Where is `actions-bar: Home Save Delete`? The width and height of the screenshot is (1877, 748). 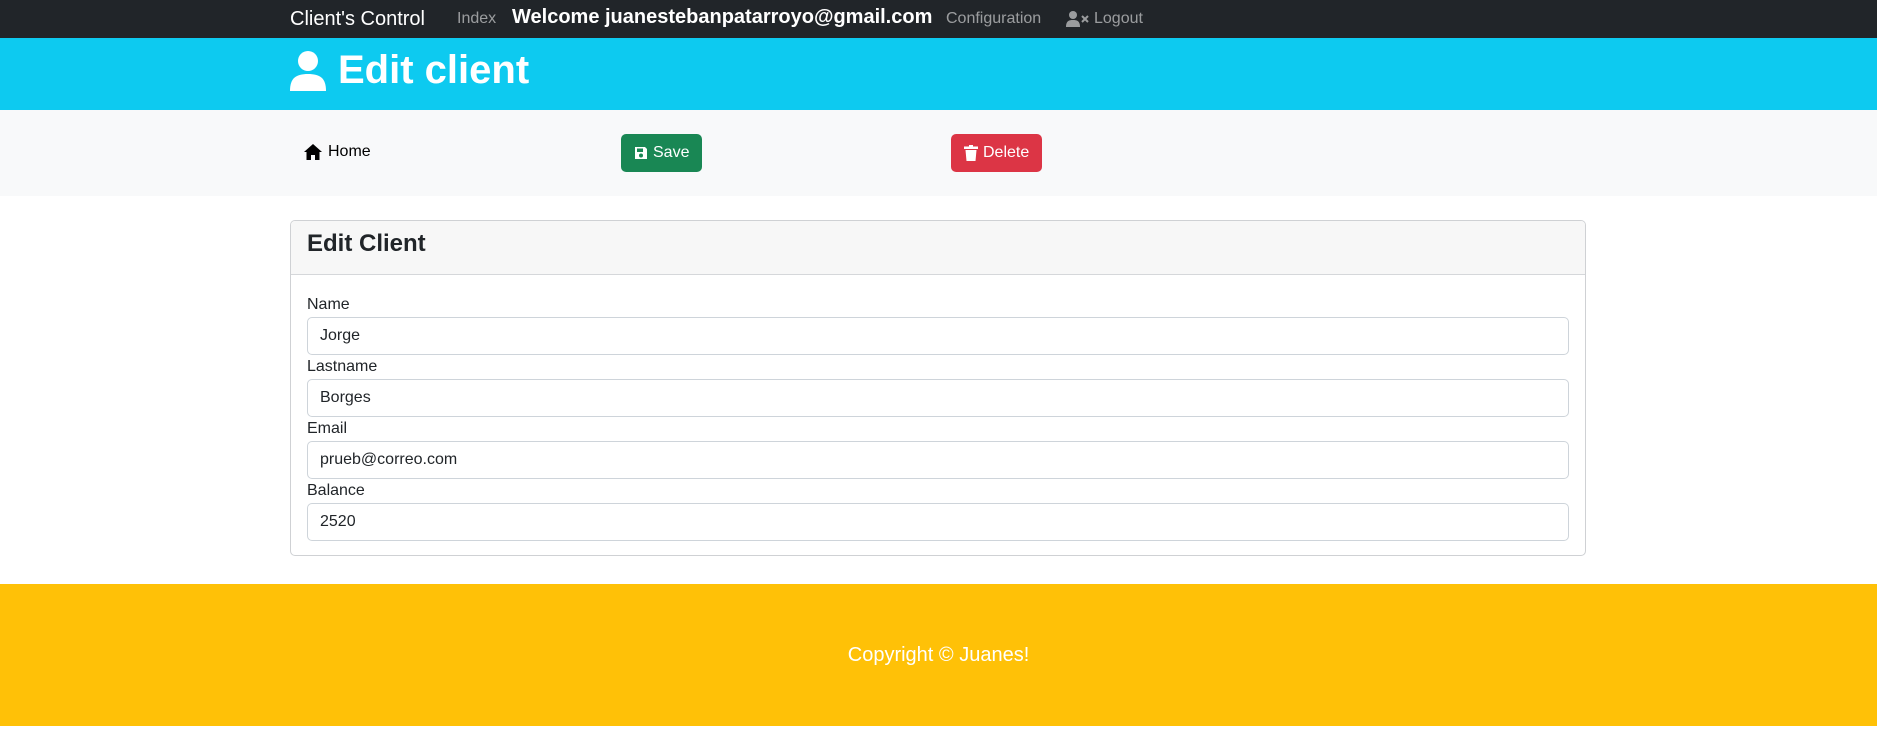
actions-bar: Home Save Delete is located at coordinates (938, 153).